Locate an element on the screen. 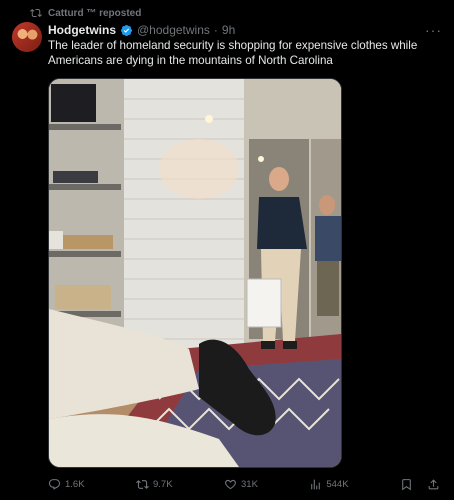 This screenshot has width=454, height=500. right-actions is located at coordinates (420, 484).